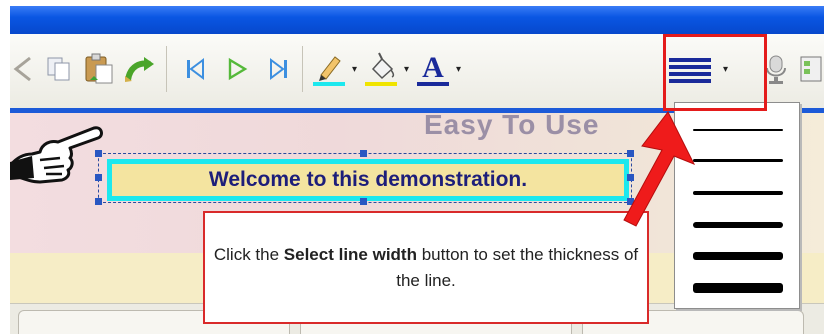 The width and height of the screenshot is (824, 334). What do you see at coordinates (329, 69) in the screenshot?
I see `fill-color-icon` at bounding box center [329, 69].